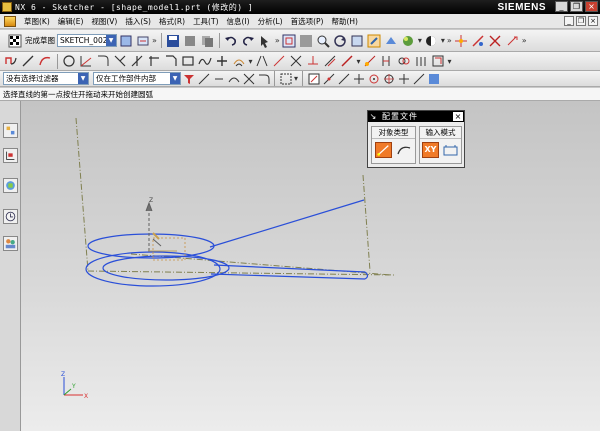 The width and height of the screenshot is (600, 431). Describe the element at coordinates (264, 79) in the screenshot. I see `follow-fillet-icon` at that location.